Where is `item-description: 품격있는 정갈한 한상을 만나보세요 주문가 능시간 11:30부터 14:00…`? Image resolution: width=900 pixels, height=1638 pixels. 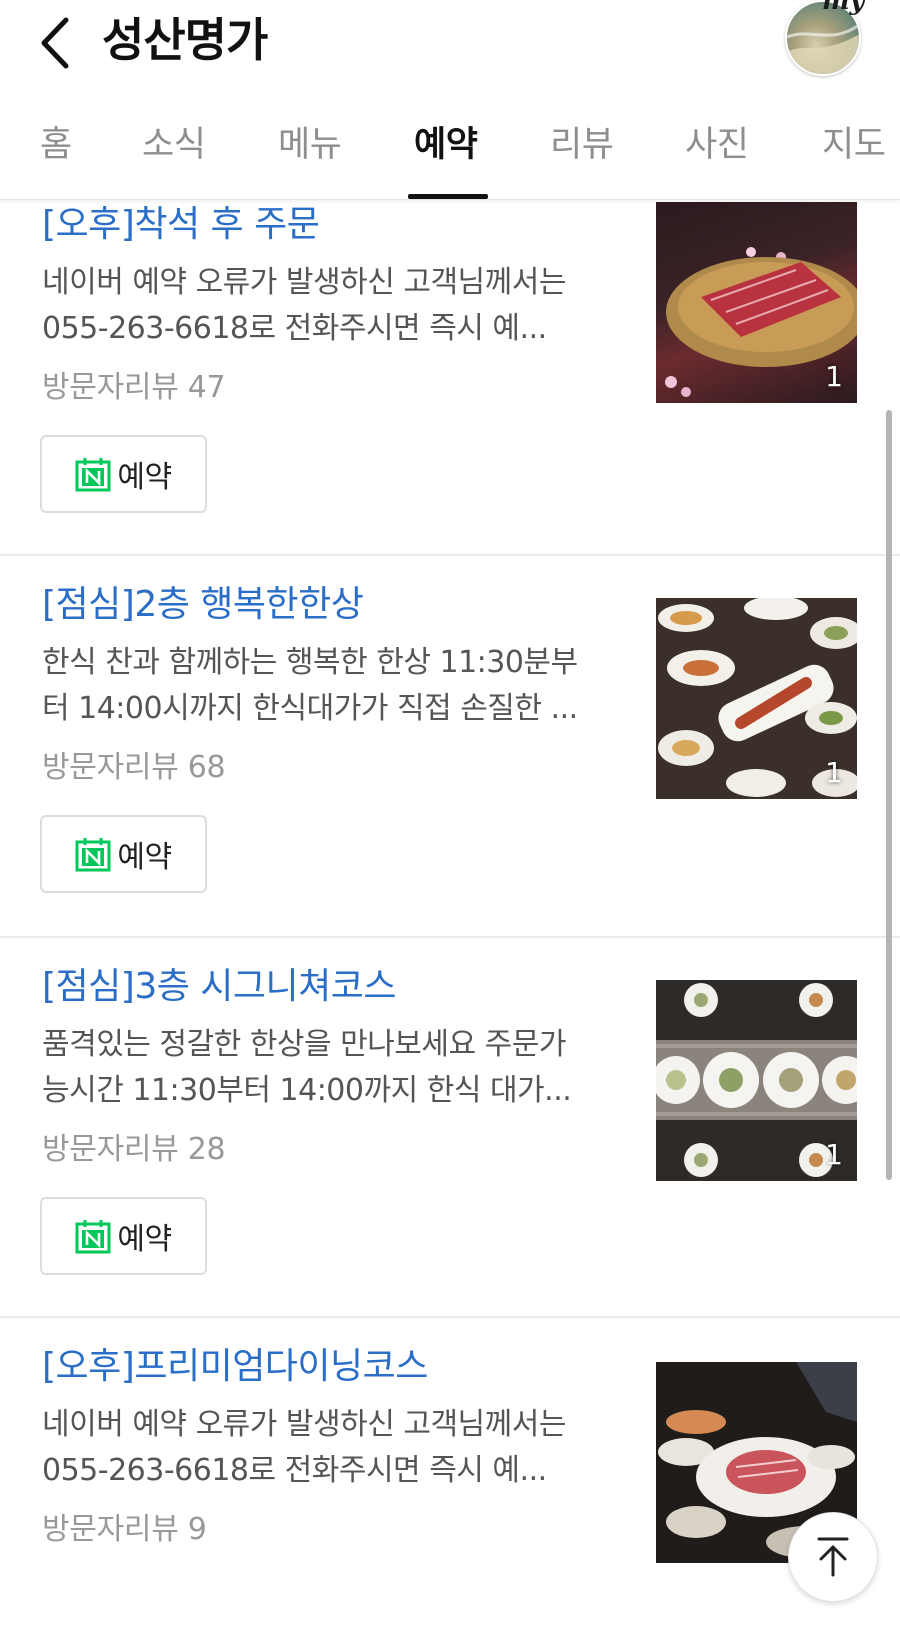
item-description: 품격있는 정갈한 한상을 만나보세요 주문가 능시간 11:30부터 14:00… is located at coordinates (332, 1068).